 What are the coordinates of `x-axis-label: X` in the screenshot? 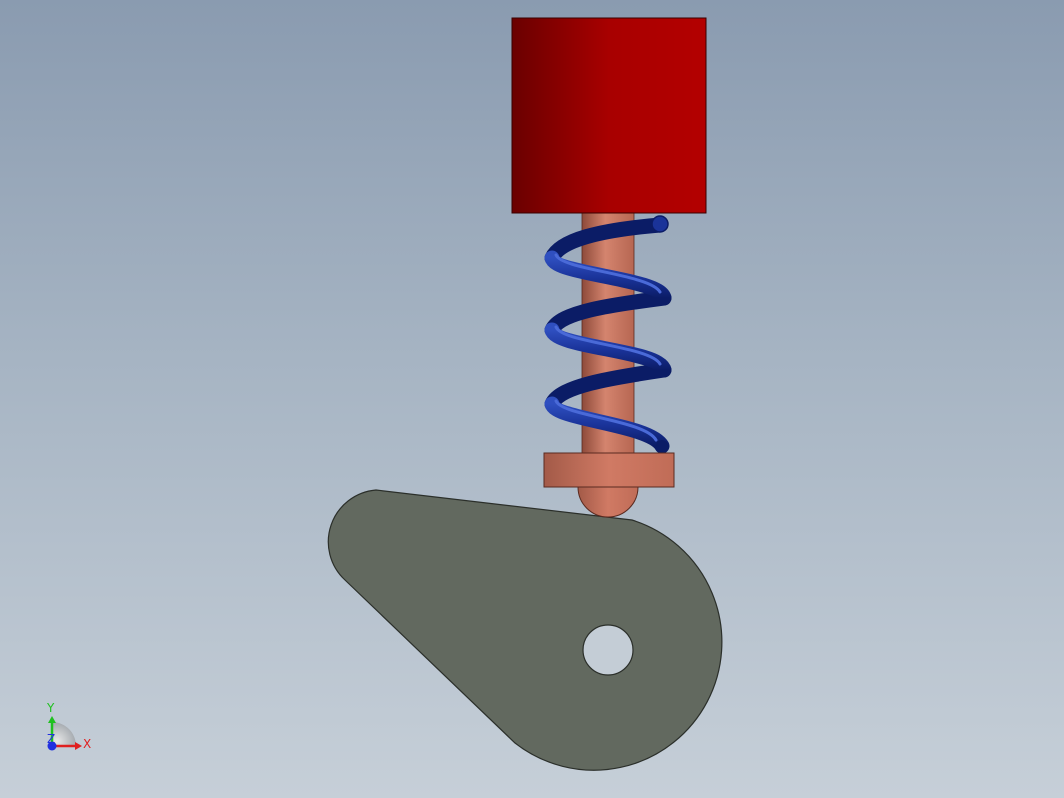 It's located at (87, 744).